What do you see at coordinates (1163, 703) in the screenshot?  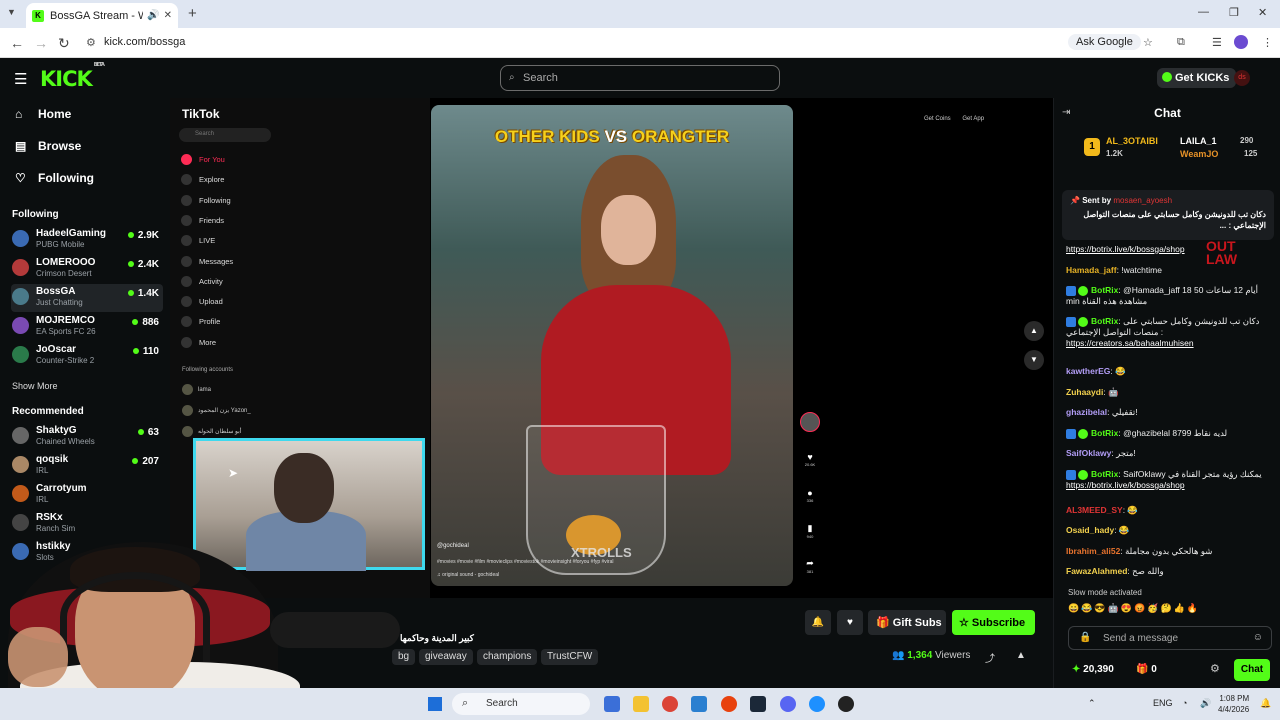 I see `language-indicator: ENG` at bounding box center [1163, 703].